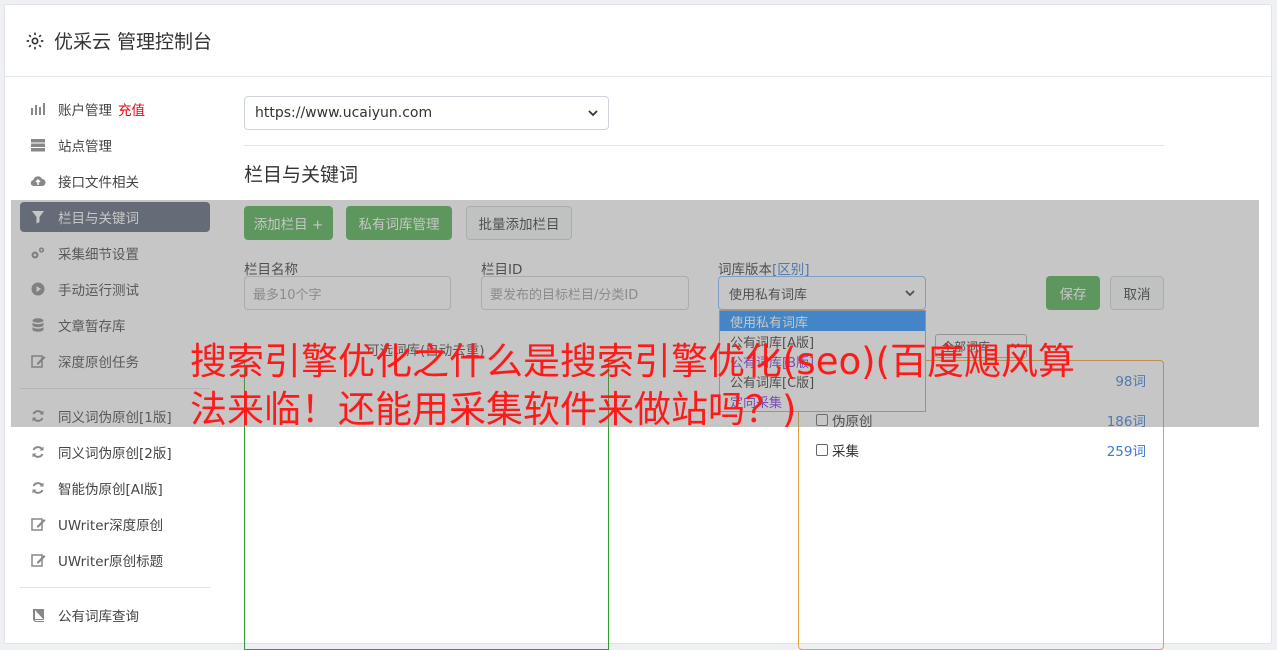  What do you see at coordinates (98, 617) in the screenshot?
I see `sidebar-item-label: 公有词库查询` at bounding box center [98, 617].